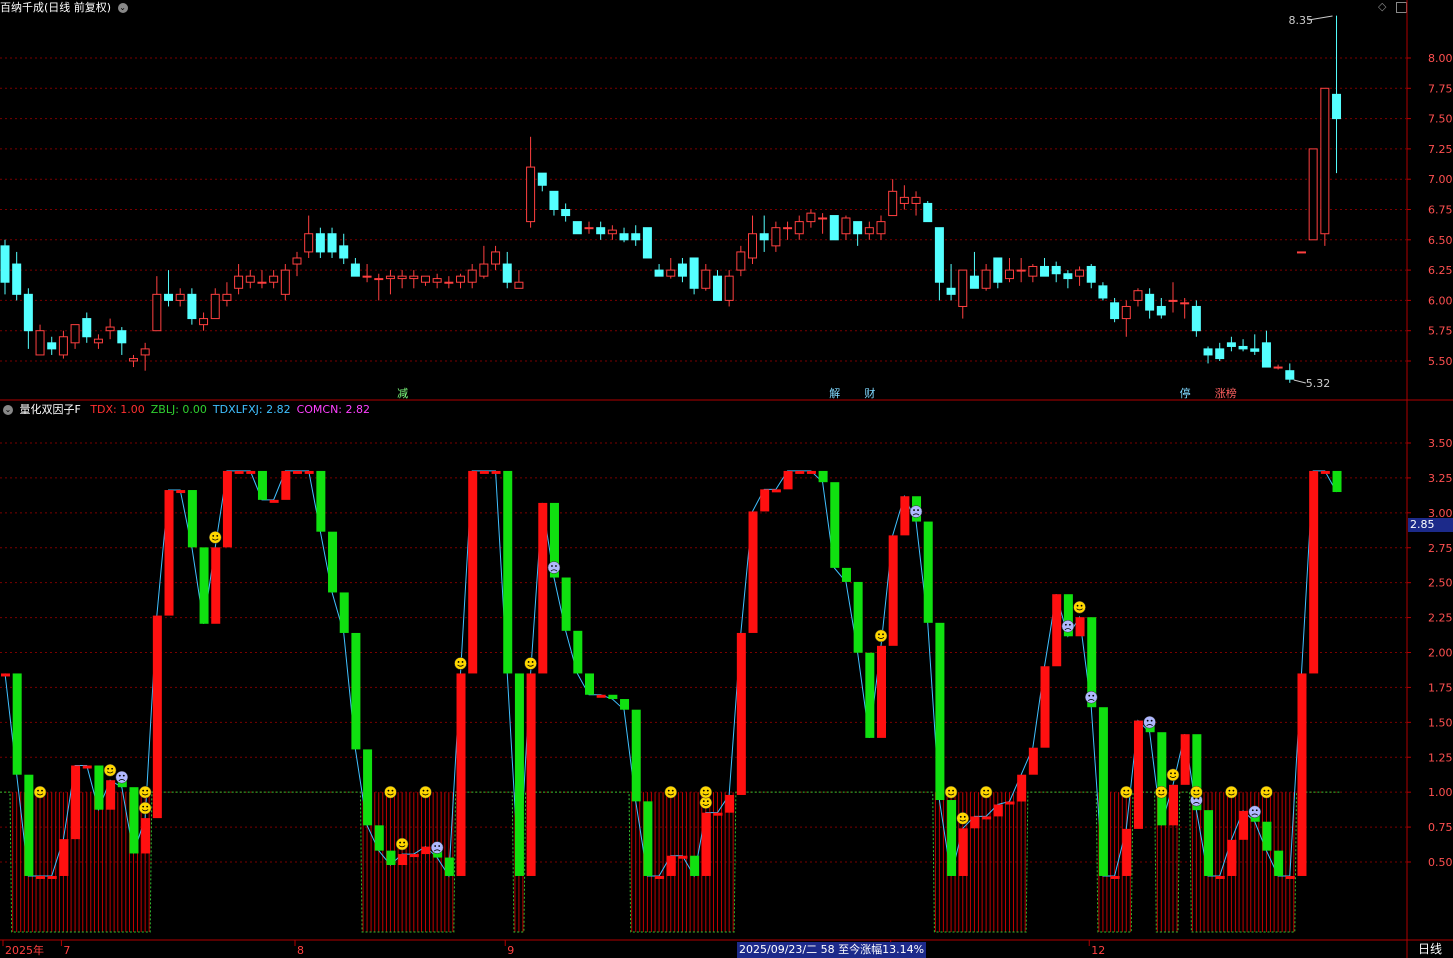 This screenshot has height=958, width=1453. I want to click on period-selector: 日线, so click(1430, 949).